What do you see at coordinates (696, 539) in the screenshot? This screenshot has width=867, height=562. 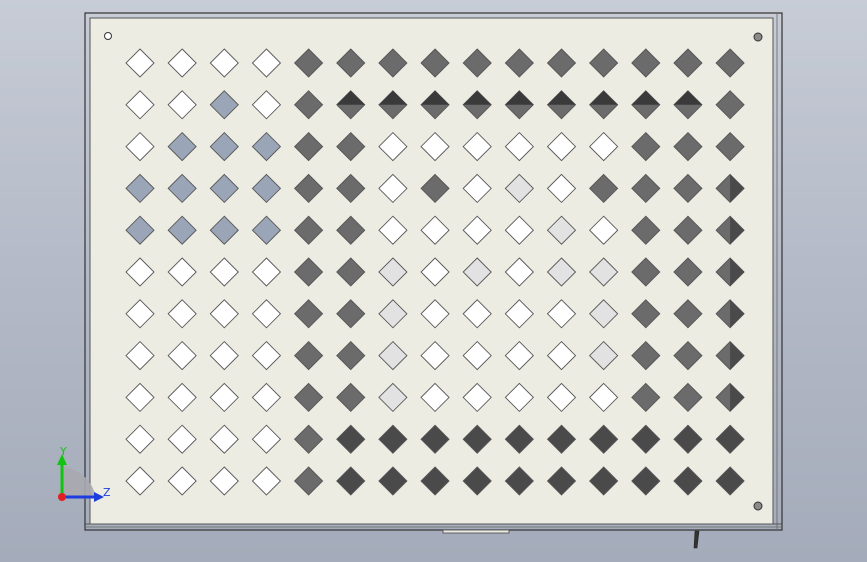 I see `panel-pin` at bounding box center [696, 539].